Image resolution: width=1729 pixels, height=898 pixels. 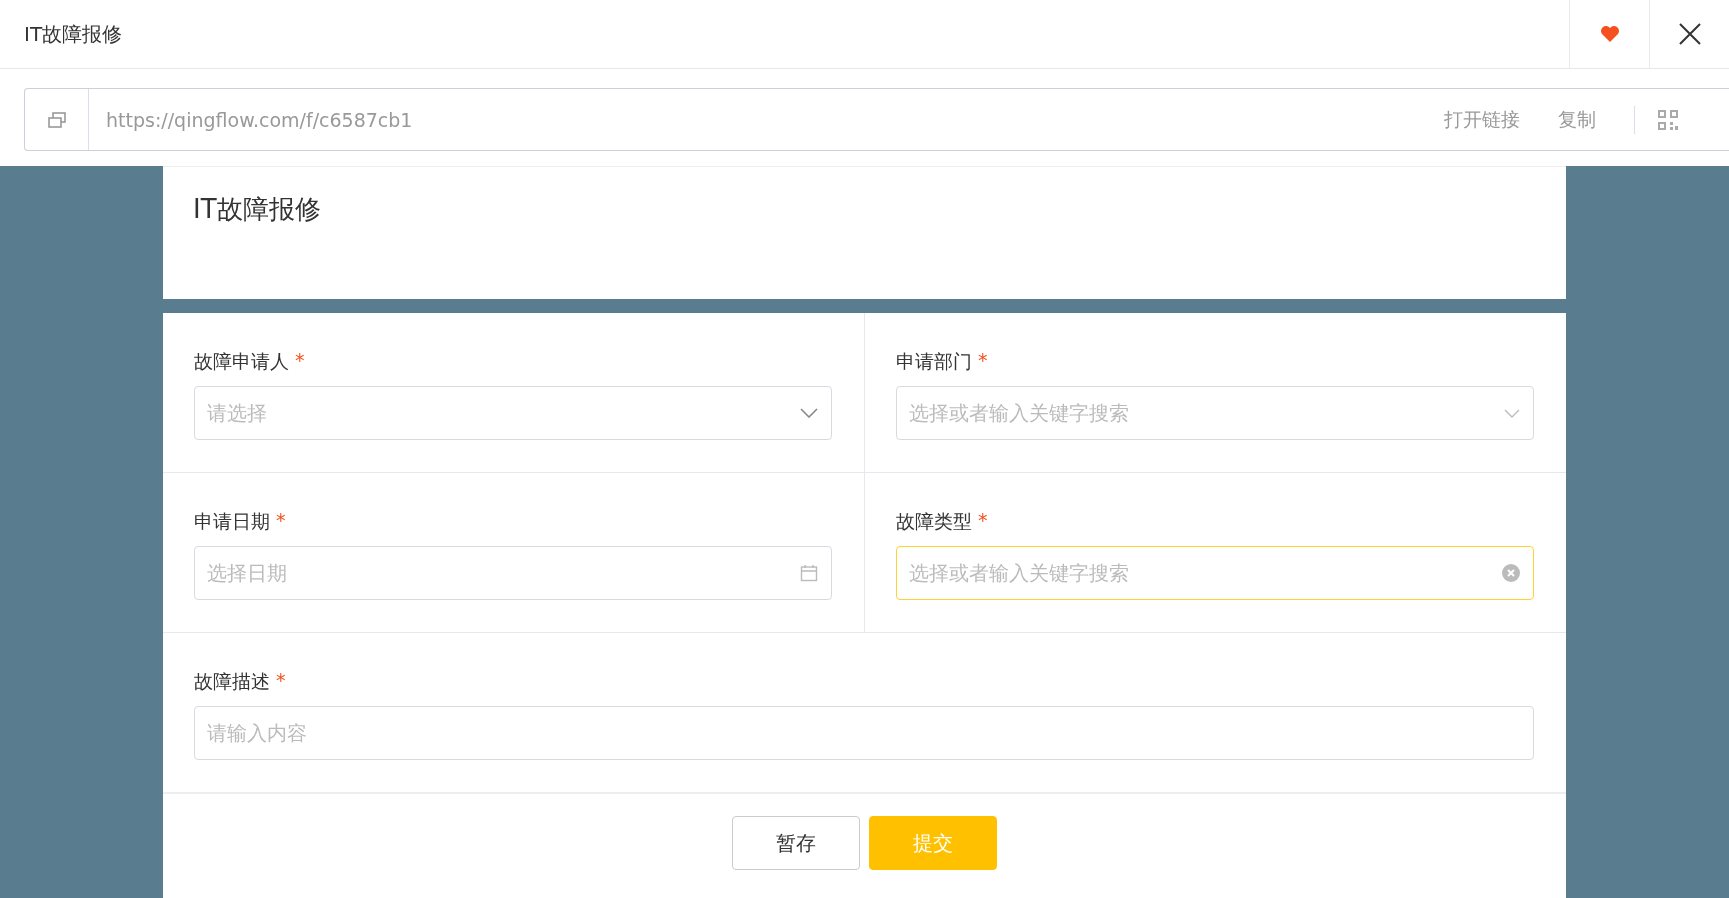 I want to click on link-action: 复制, so click(x=1577, y=119).